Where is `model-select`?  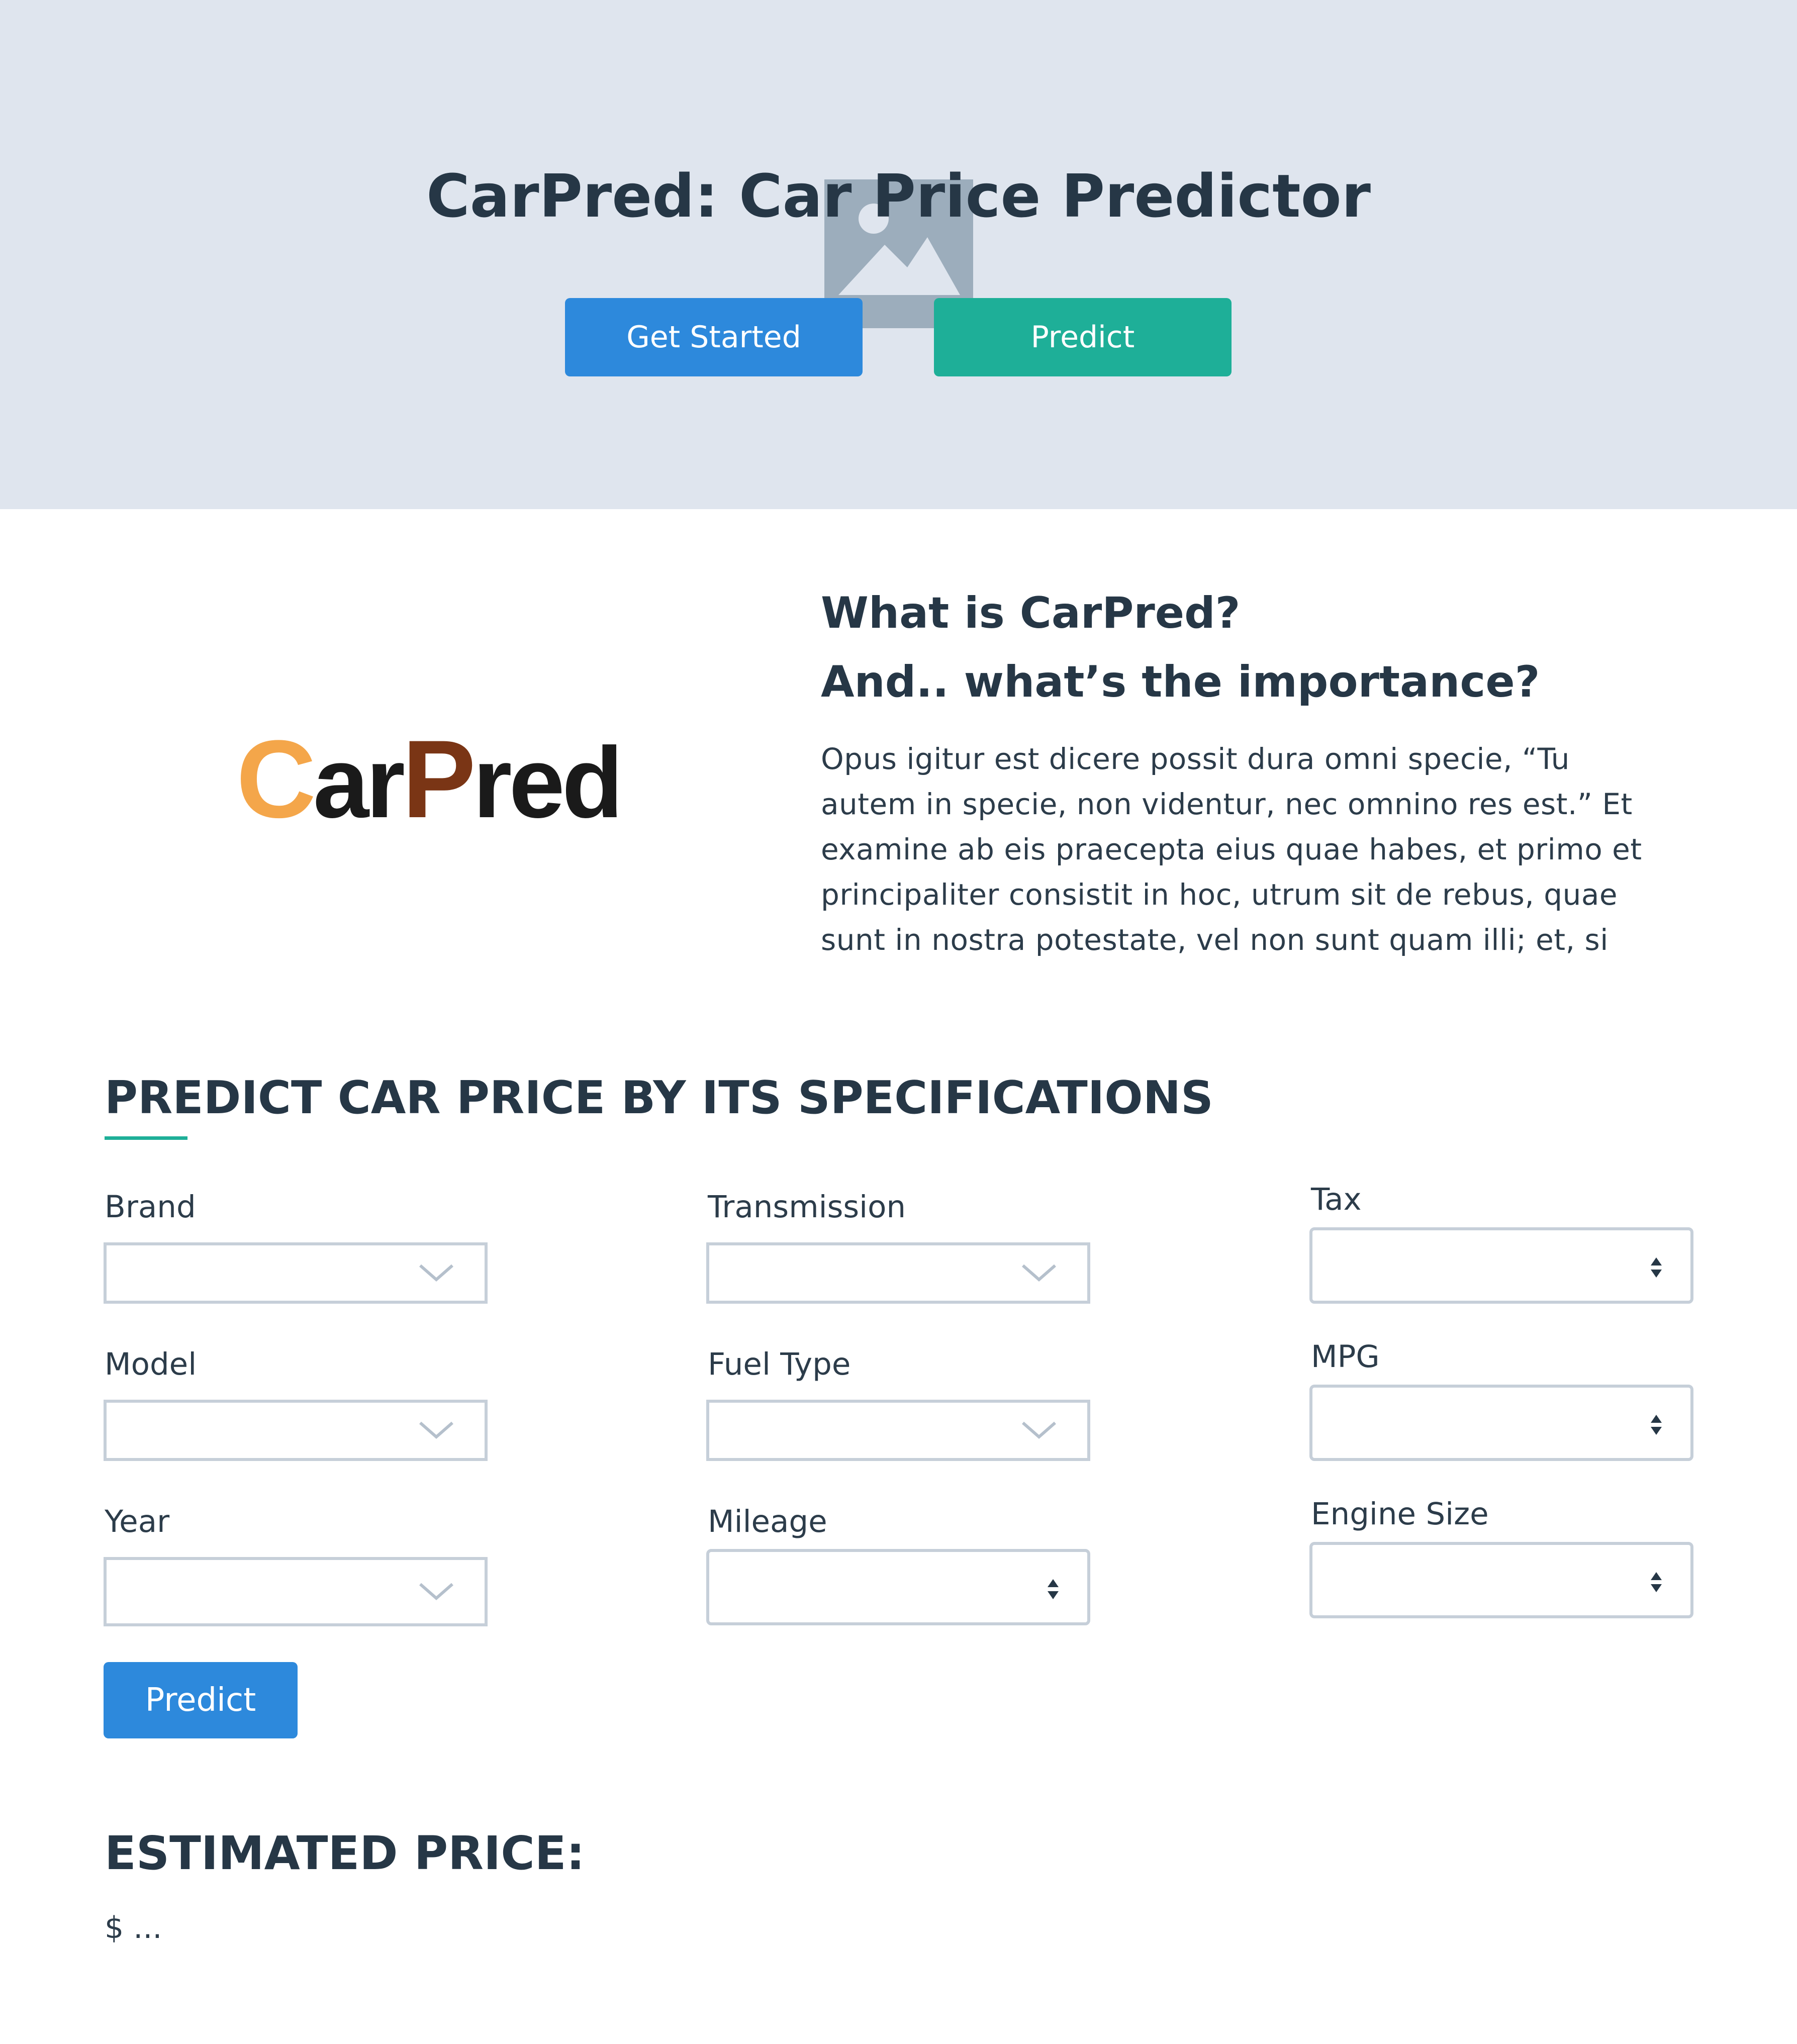 model-select is located at coordinates (296, 1431).